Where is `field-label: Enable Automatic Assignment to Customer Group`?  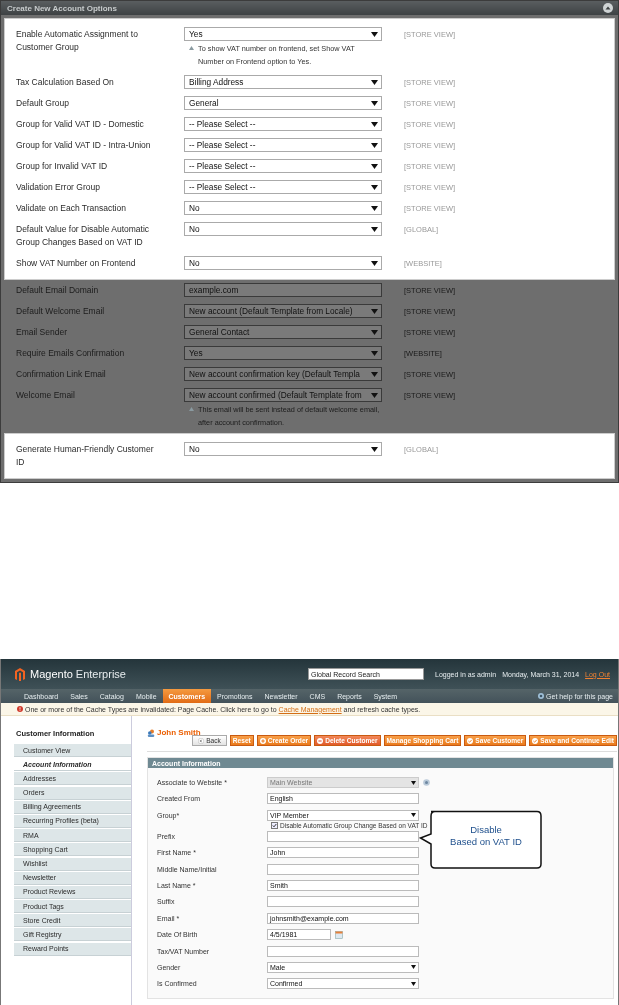
field-label: Enable Automatic Assignment to Customer Group is located at coordinates (77, 41).